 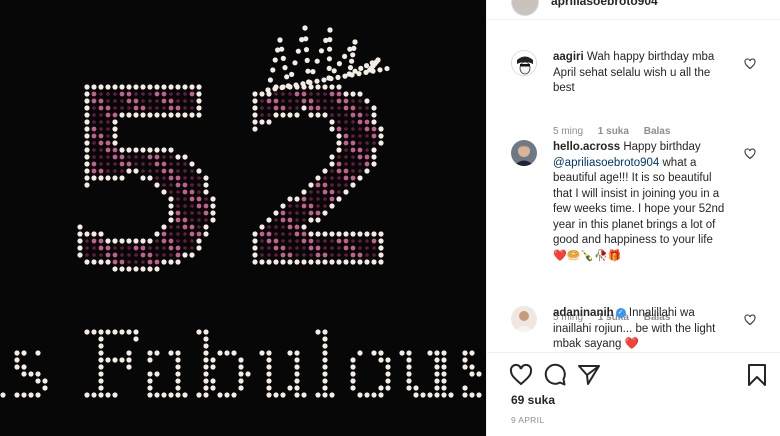 I want to click on post-header: apriliasoebroto904, so click(x=633, y=10).